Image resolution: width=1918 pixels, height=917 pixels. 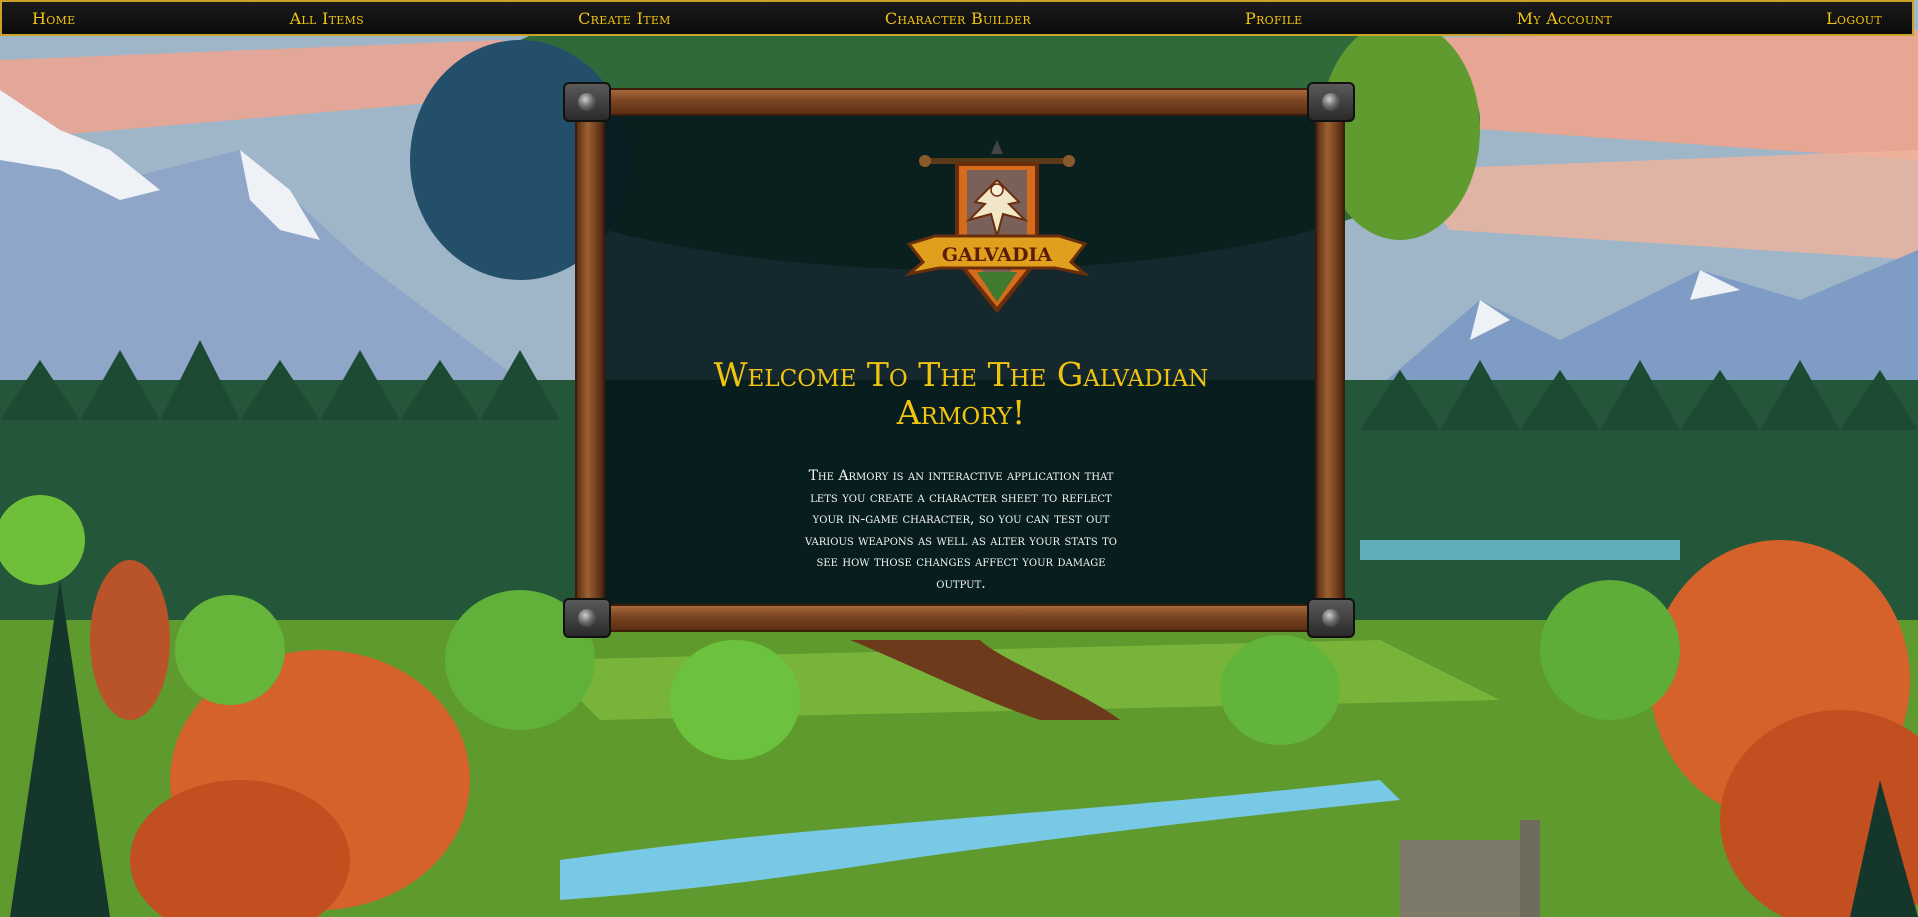 I want to click on nav-home-link: Home, so click(x=53, y=18).